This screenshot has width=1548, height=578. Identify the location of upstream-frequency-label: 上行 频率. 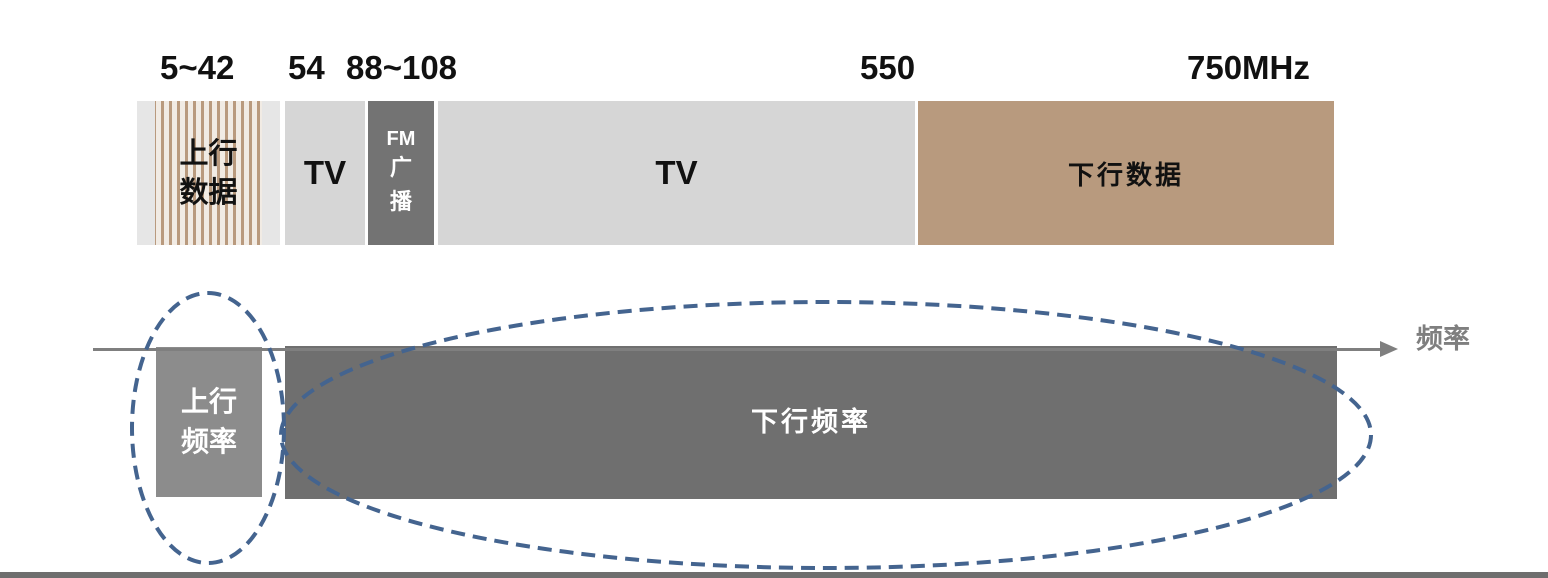
(209, 422).